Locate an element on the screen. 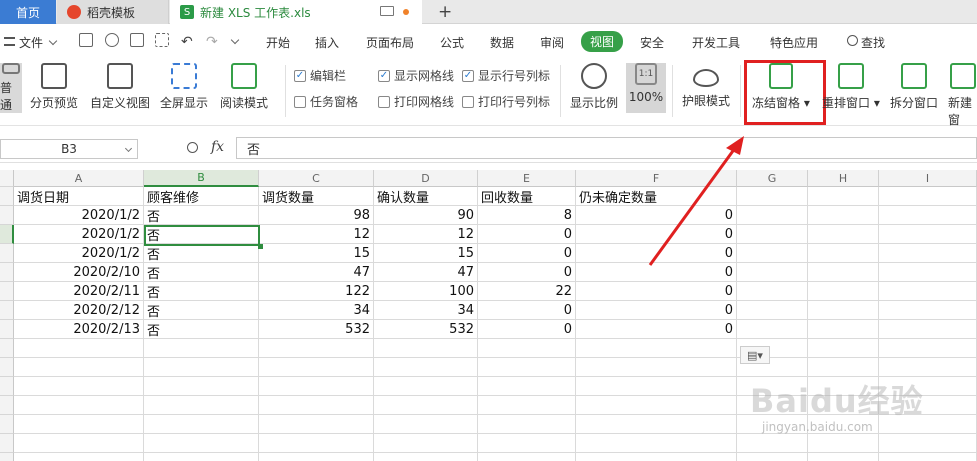 Image resolution: width=977 pixels, height=461 pixels. arrow-shaft is located at coordinates (694, 204).